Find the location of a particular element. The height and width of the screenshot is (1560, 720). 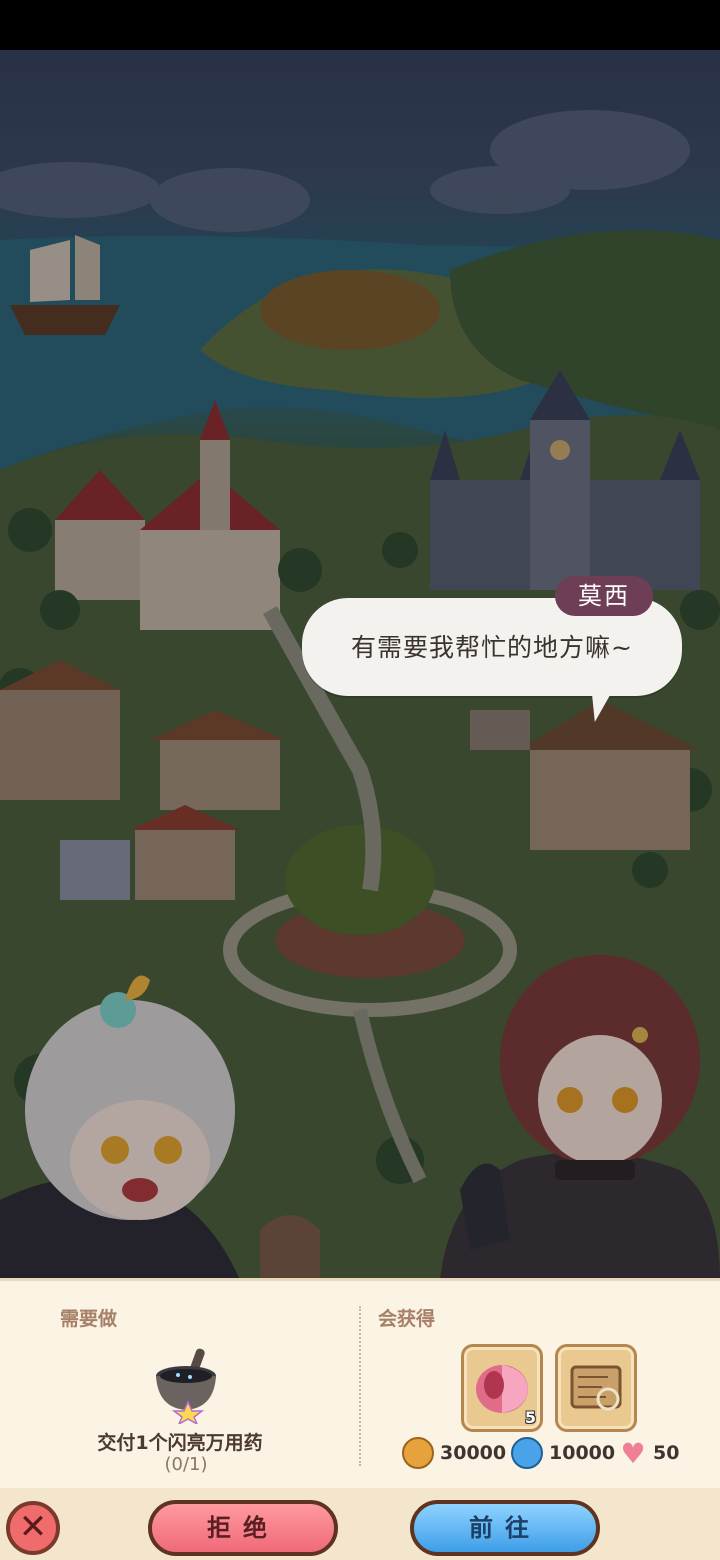

reward-count: 5 is located at coordinates (530, 1417).